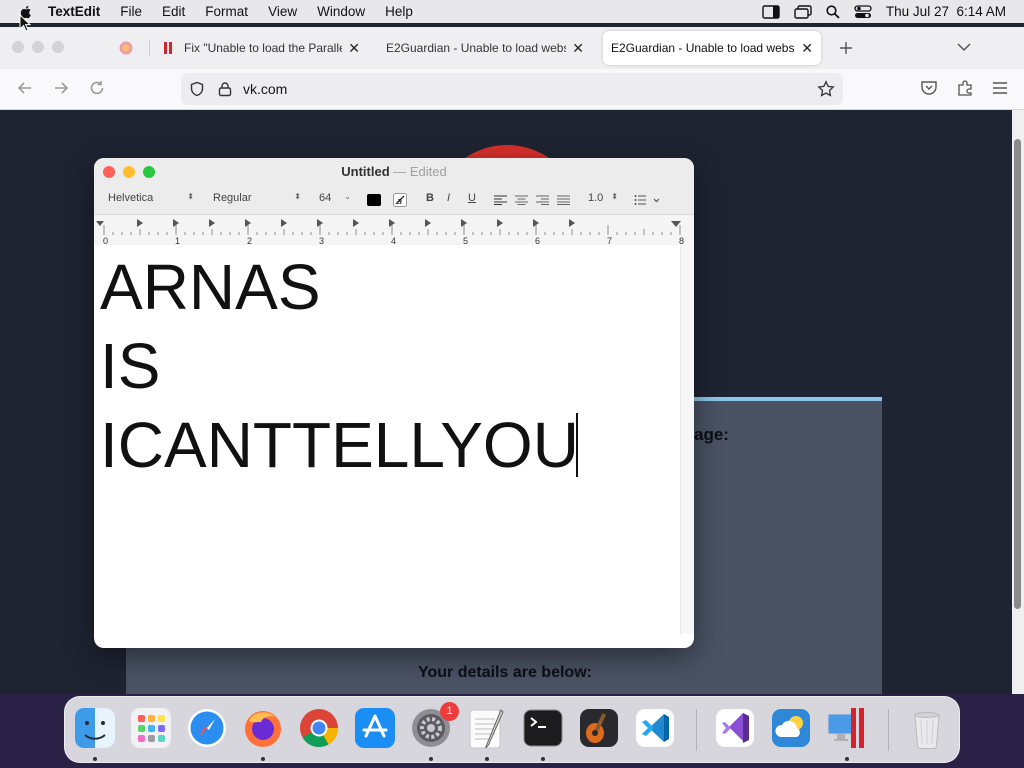 The width and height of the screenshot is (1024, 768). What do you see at coordinates (365, 171) in the screenshot?
I see `document-title: Untitled` at bounding box center [365, 171].